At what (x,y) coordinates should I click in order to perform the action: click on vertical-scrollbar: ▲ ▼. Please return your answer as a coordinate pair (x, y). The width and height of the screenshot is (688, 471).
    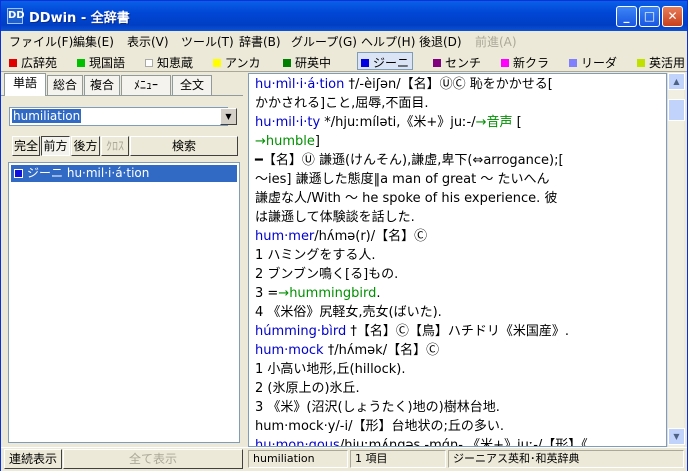
    Looking at the image, I should click on (676, 260).